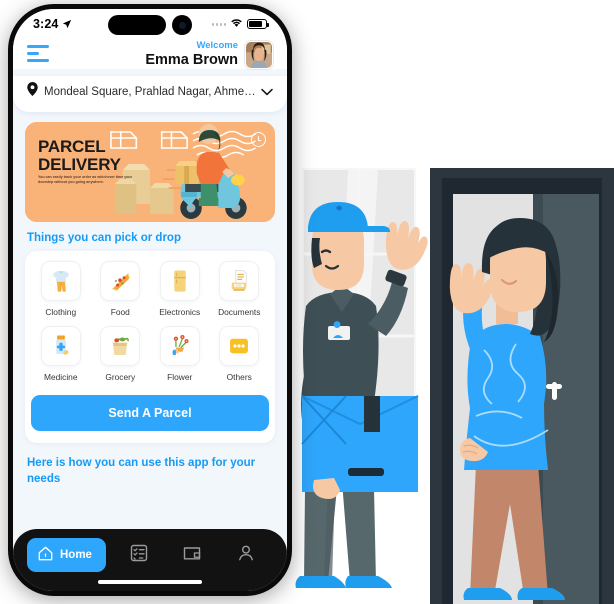  Describe the element at coordinates (239, 286) in the screenshot. I see `svg-text: DOC` at that location.